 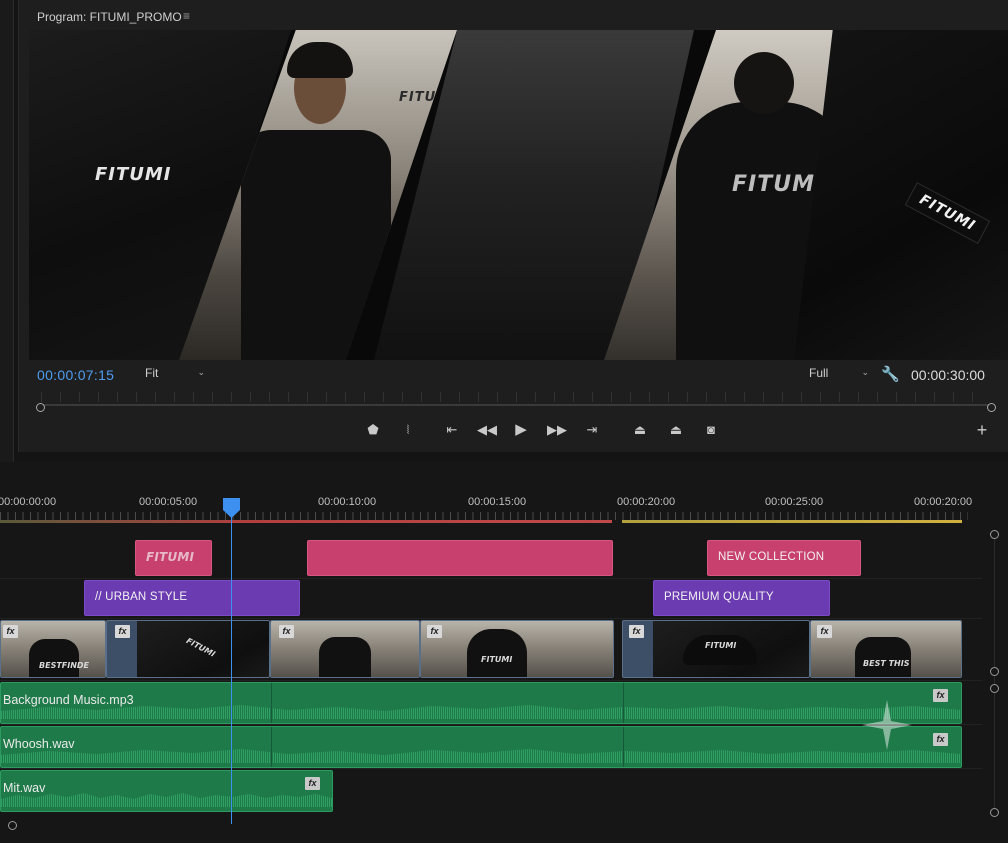 I want to click on hamburger-menu-icon: ≡, so click(x=186, y=16).